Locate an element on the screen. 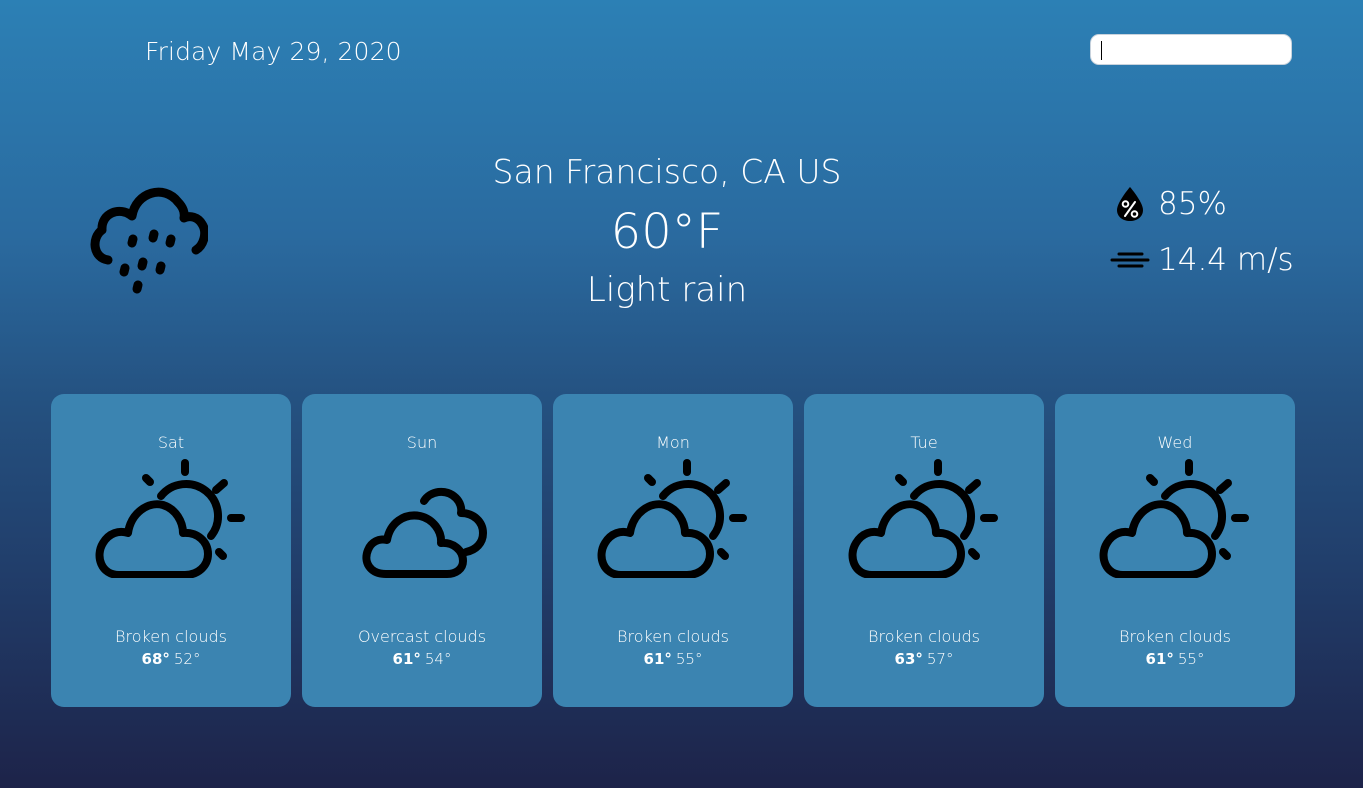  forecast-high: 68° is located at coordinates (155, 659).